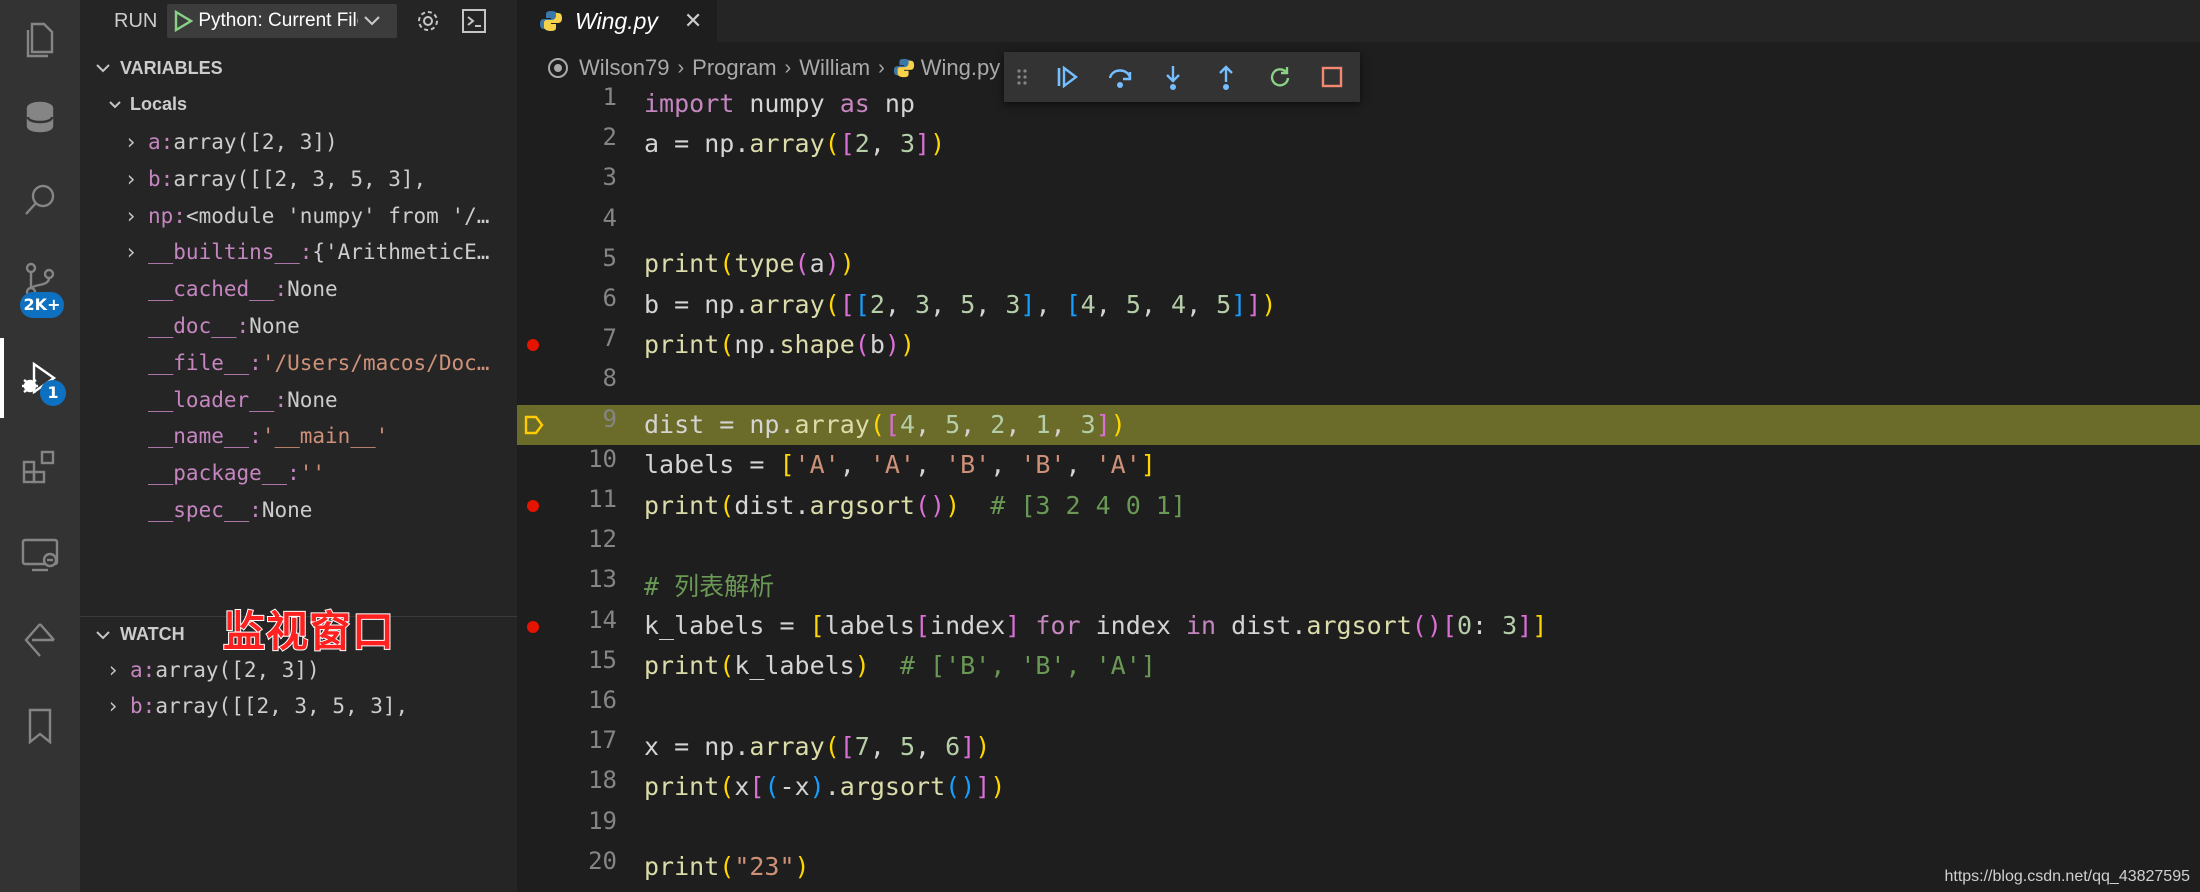 The height and width of the screenshot is (892, 2200). I want to click on breadcrumb-item: Wing.py, so click(960, 68).